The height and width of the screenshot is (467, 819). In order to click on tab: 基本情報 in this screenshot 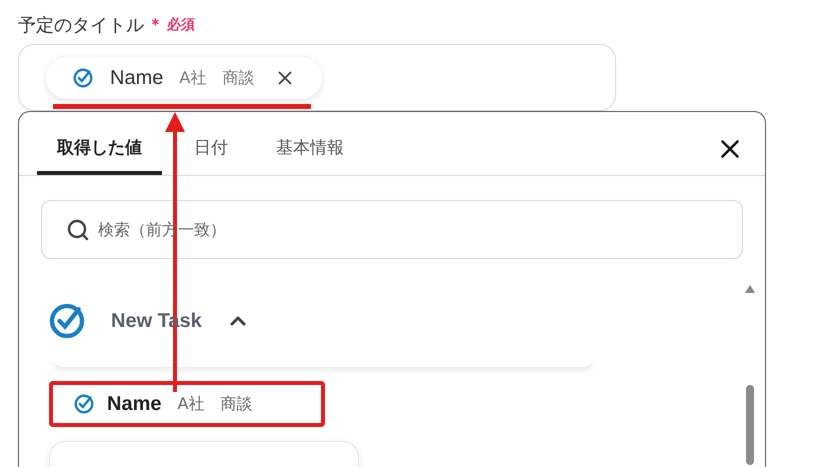, I will do `click(310, 151)`.